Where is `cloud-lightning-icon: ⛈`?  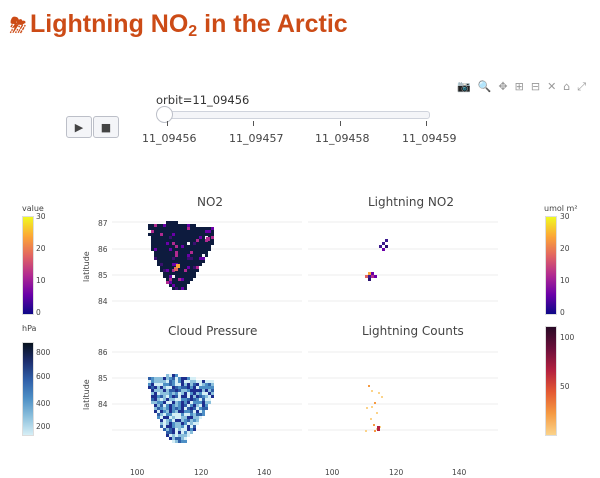
cloud-lightning-icon: ⛈ is located at coordinates (18, 26).